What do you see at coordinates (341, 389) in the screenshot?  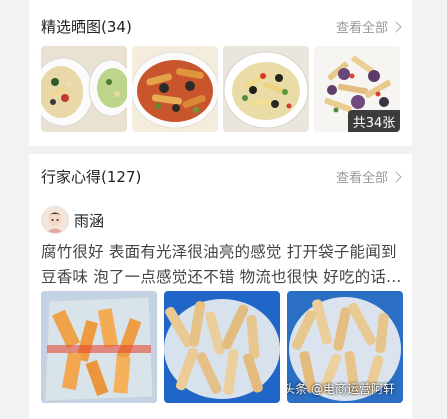 I see `watermark: 头条 @电商运营阿轩` at bounding box center [341, 389].